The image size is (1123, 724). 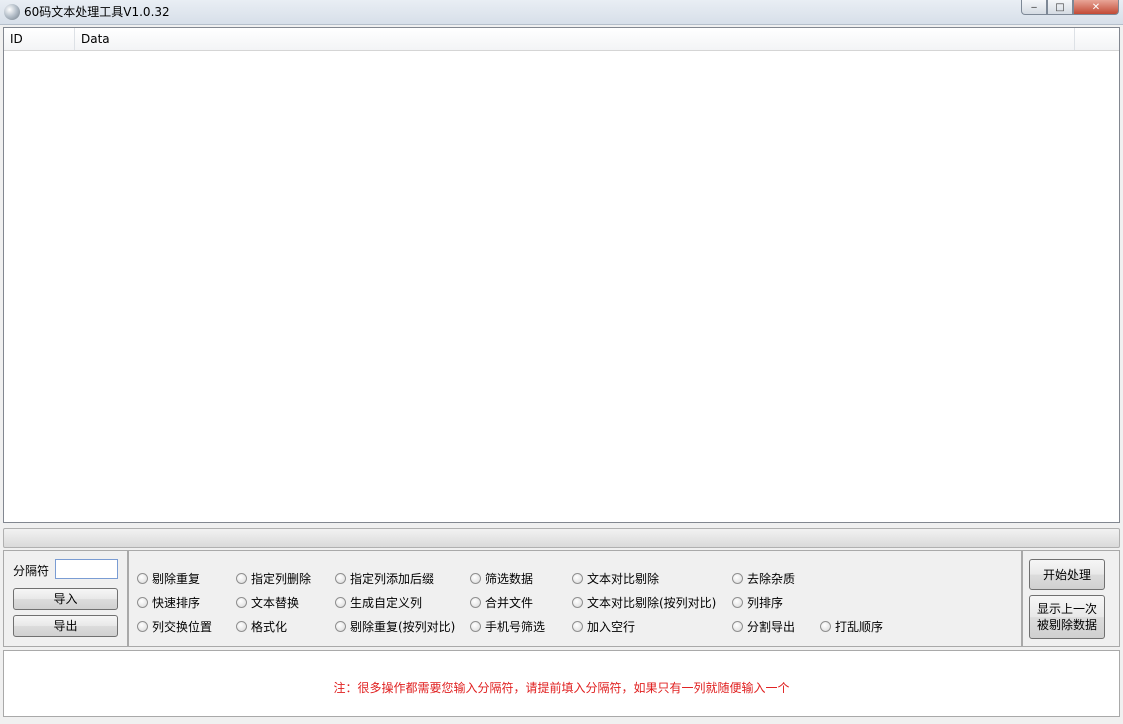 What do you see at coordinates (1096, 7) in the screenshot?
I see `close-button: ✕` at bounding box center [1096, 7].